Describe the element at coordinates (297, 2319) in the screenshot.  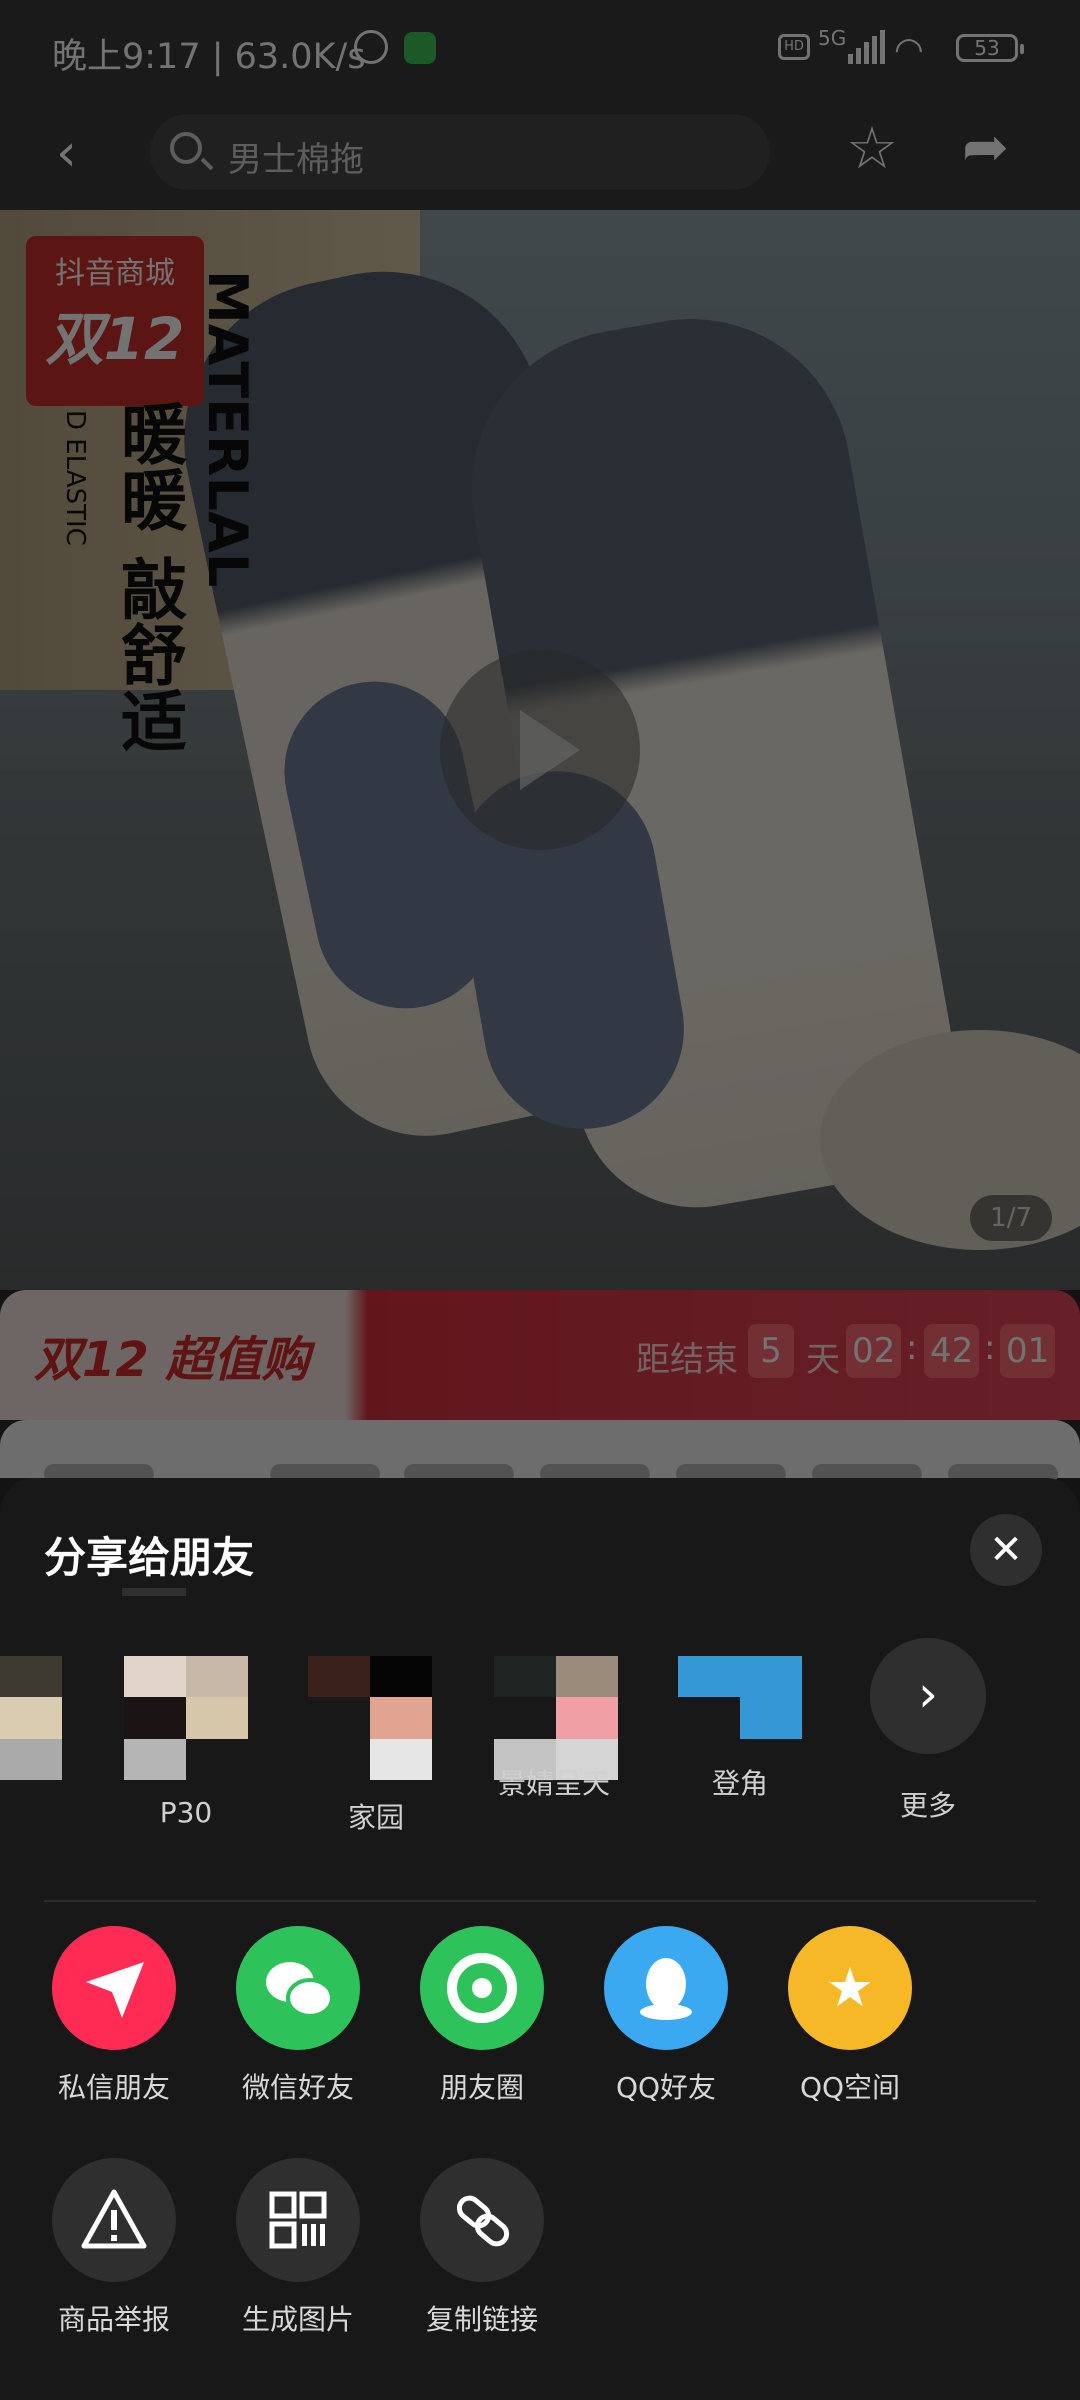
I see `tool-label: 生成图片` at that location.